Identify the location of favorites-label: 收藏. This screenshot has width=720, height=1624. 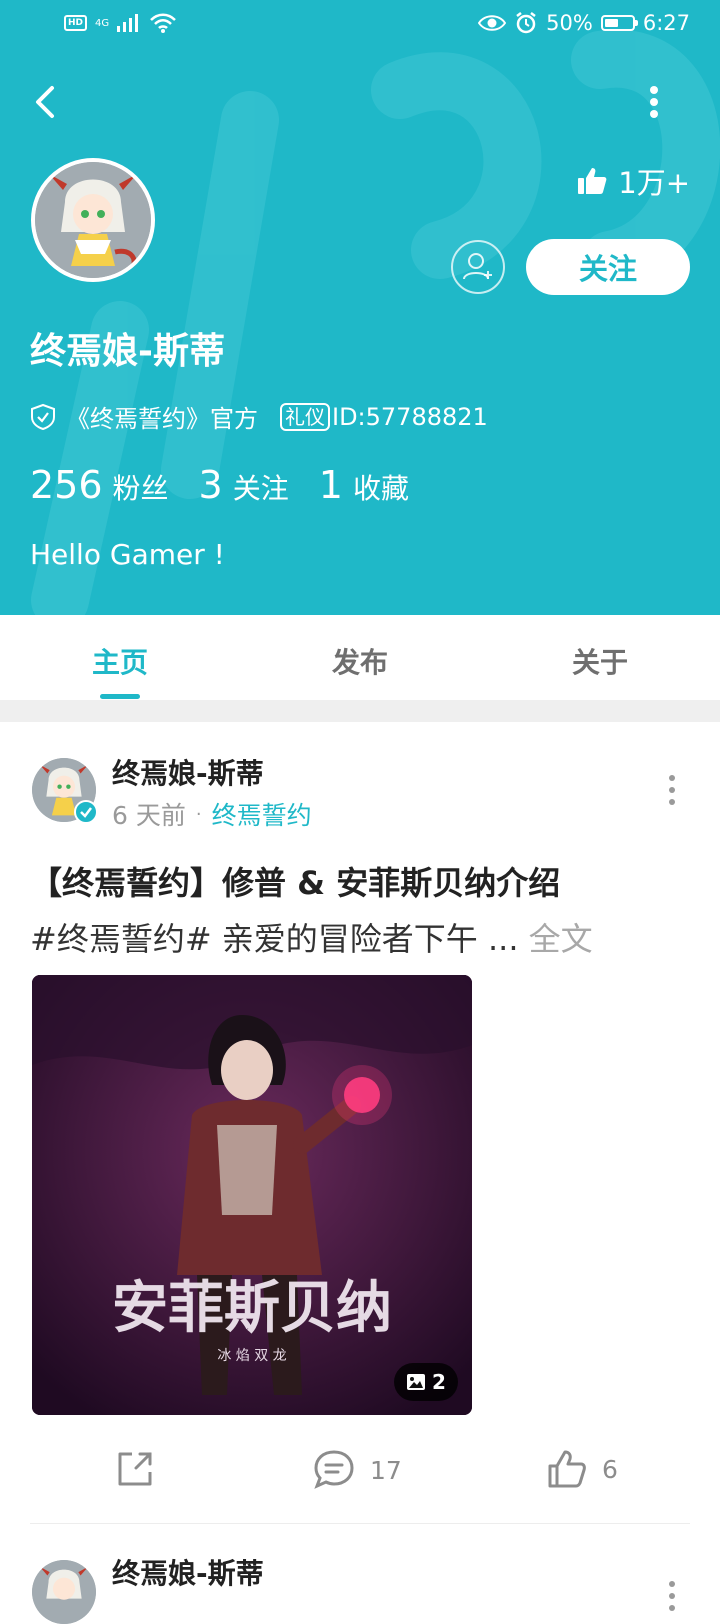
(381, 487).